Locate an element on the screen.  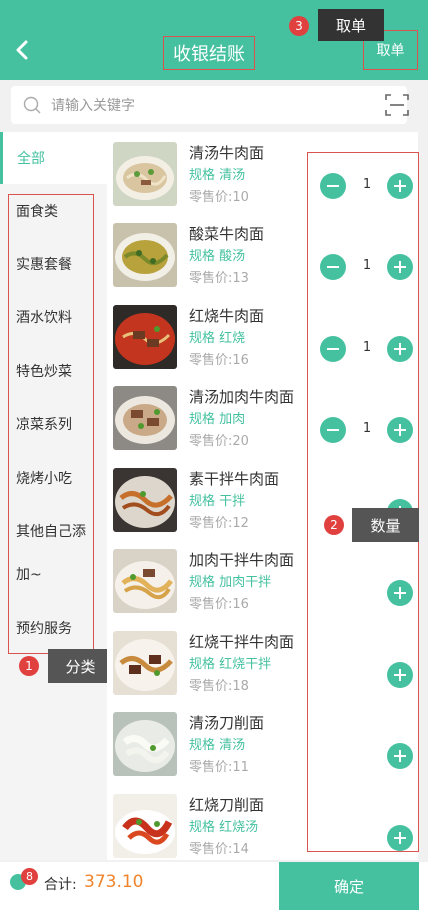
category-annotation-box is located at coordinates (51, 424).